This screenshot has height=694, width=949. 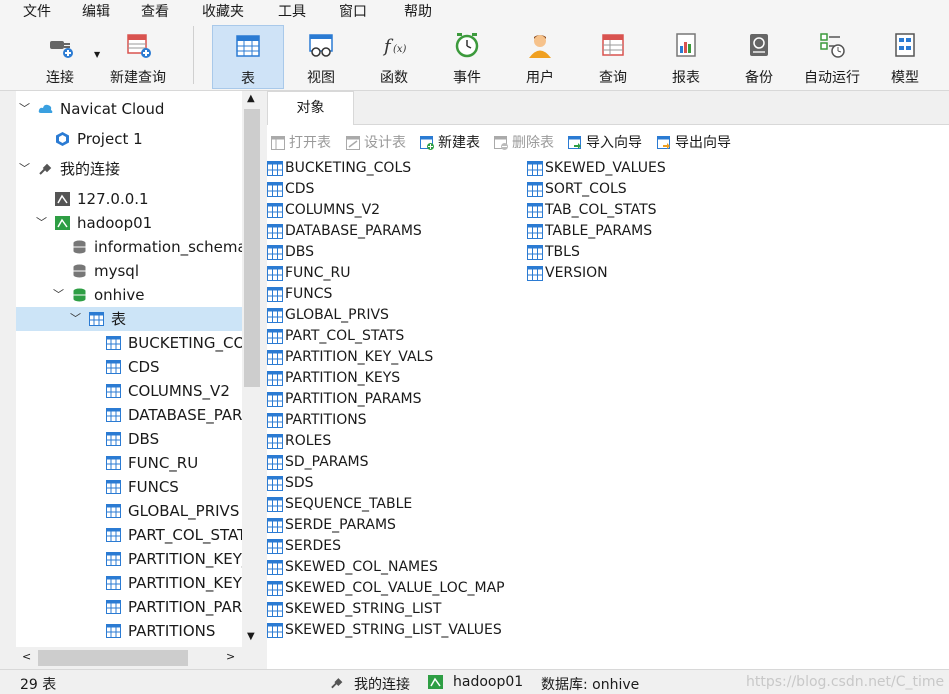 What do you see at coordinates (129, 607) in the screenshot?
I see `tree-item-table: PARTITION_PARAMS` at bounding box center [129, 607].